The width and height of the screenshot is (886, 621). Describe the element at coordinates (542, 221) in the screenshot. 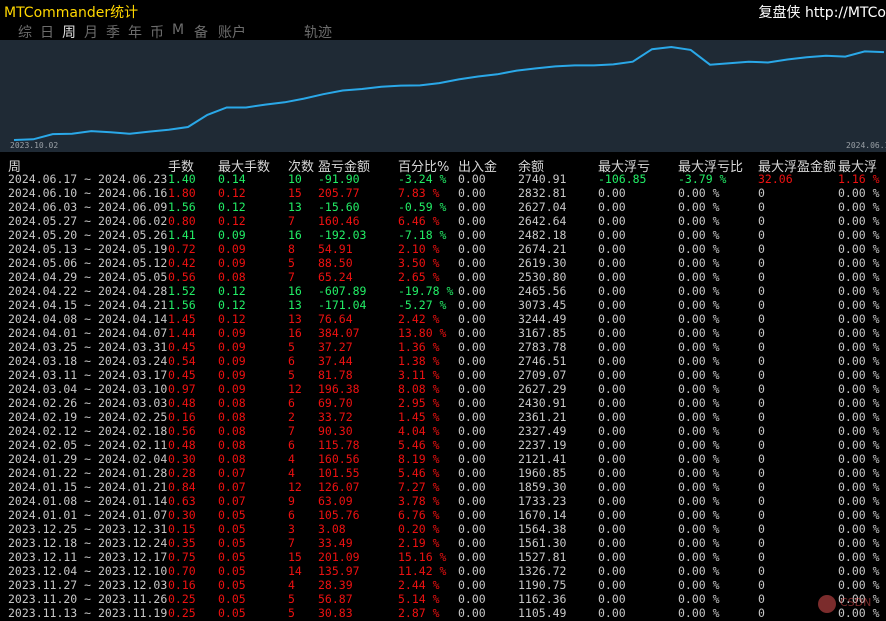

I see `cell-bal: 2642.64` at that location.